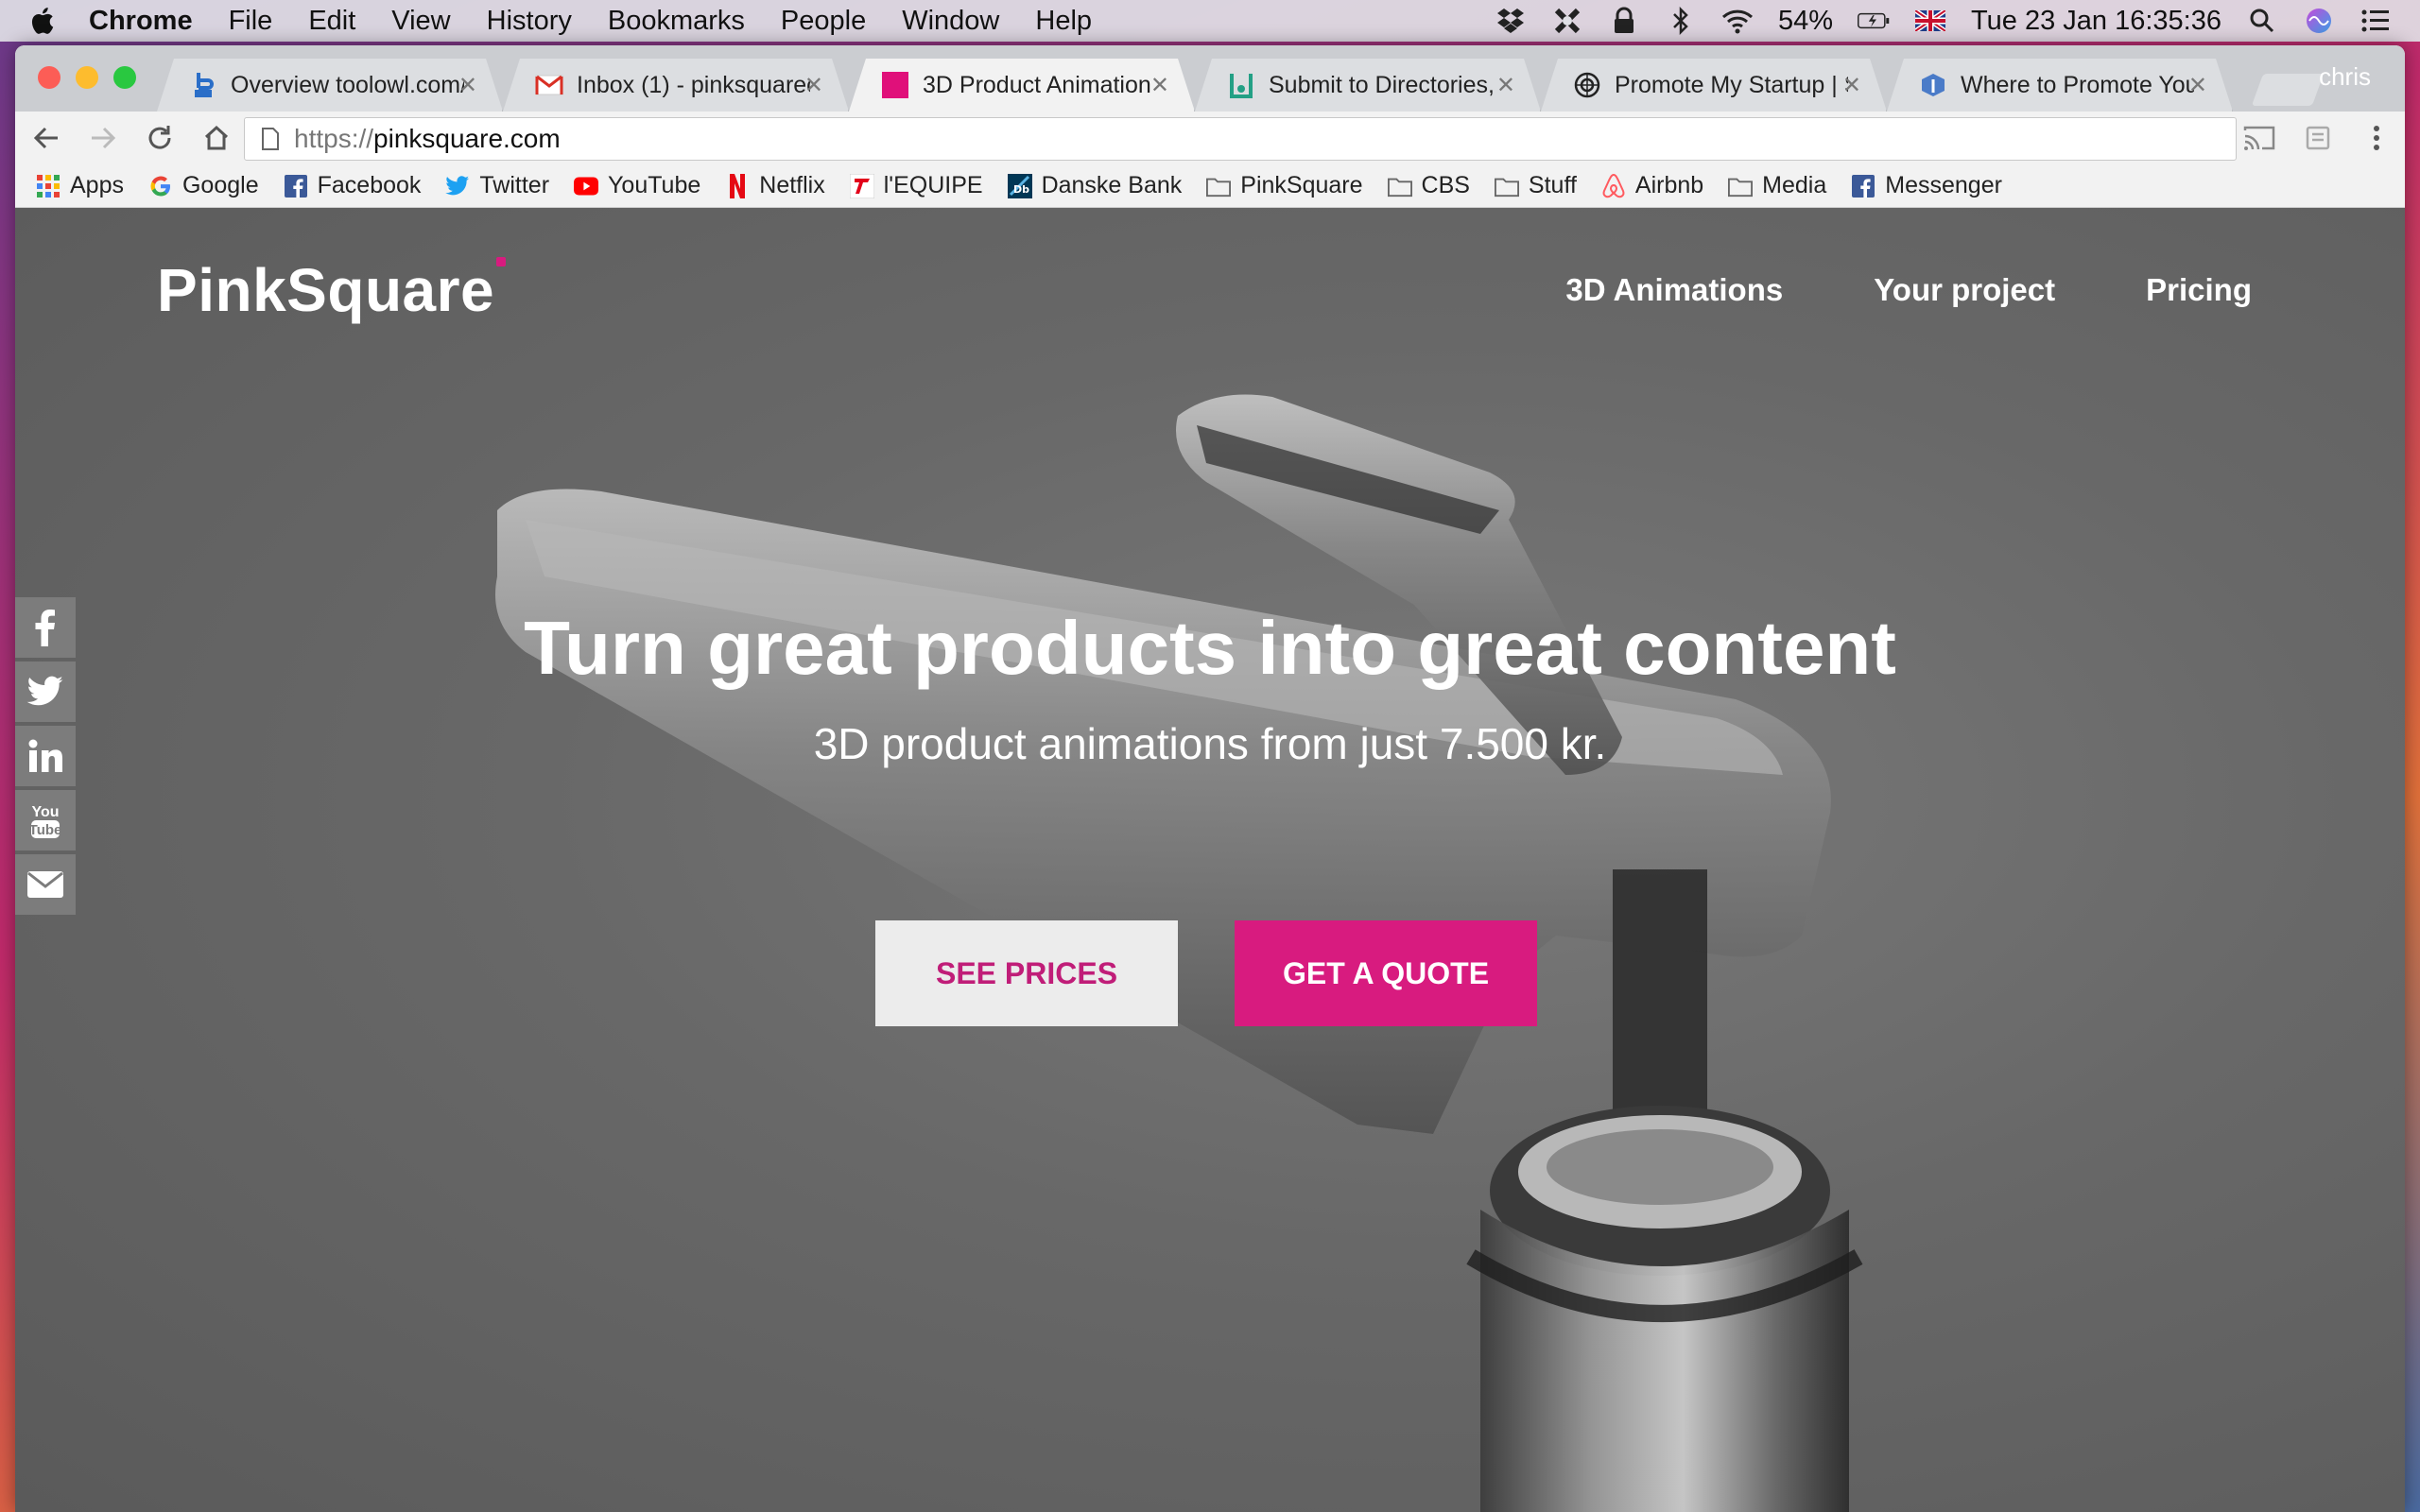 Image resolution: width=2420 pixels, height=1512 pixels. I want to click on apple-icon, so click(41, 21).